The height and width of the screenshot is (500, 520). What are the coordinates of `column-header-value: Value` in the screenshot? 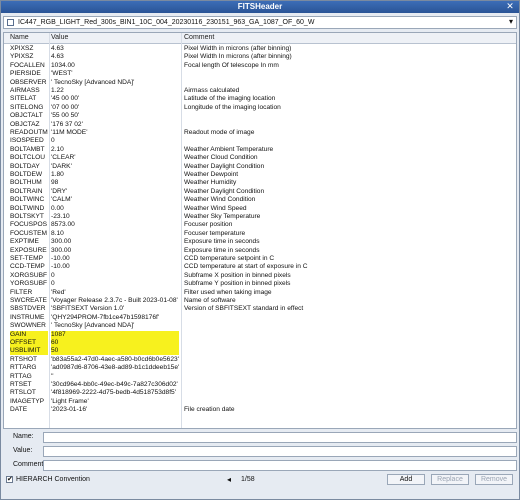 It's located at (59, 37).